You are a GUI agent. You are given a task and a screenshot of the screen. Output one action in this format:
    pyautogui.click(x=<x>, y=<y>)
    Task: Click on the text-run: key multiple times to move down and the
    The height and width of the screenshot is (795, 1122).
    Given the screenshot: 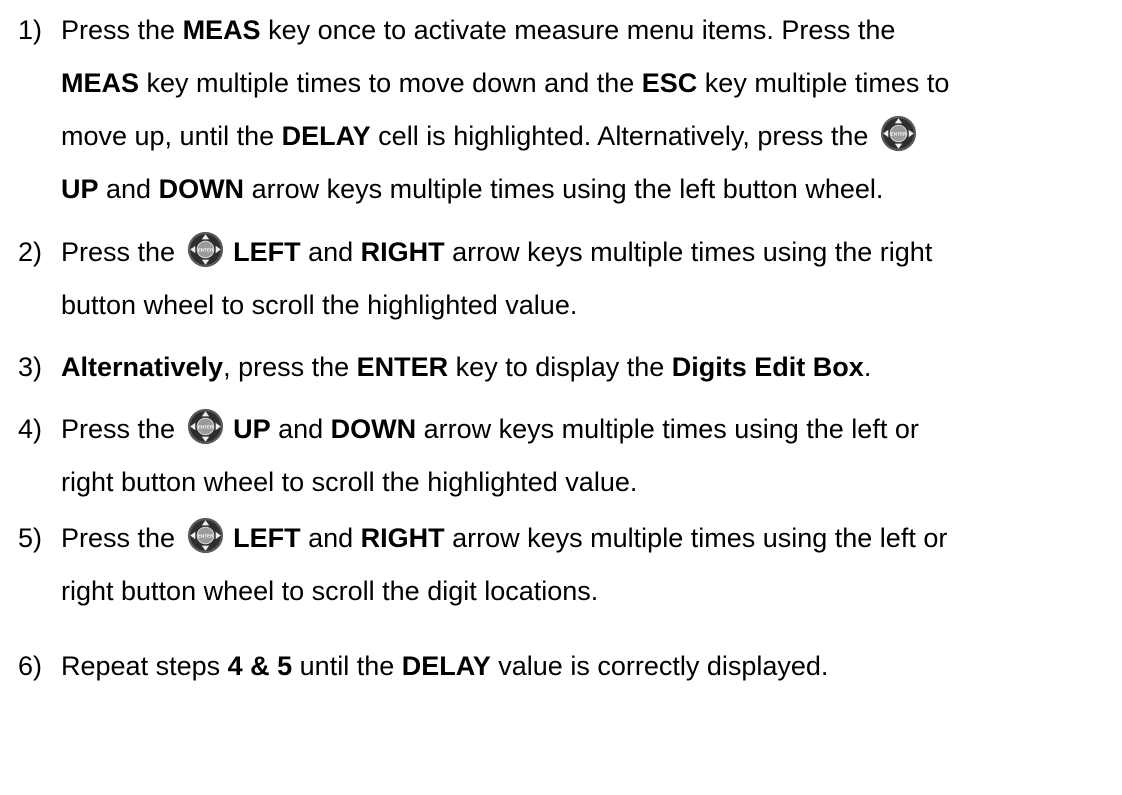 What is the action you would take?
    pyautogui.click(x=390, y=83)
    